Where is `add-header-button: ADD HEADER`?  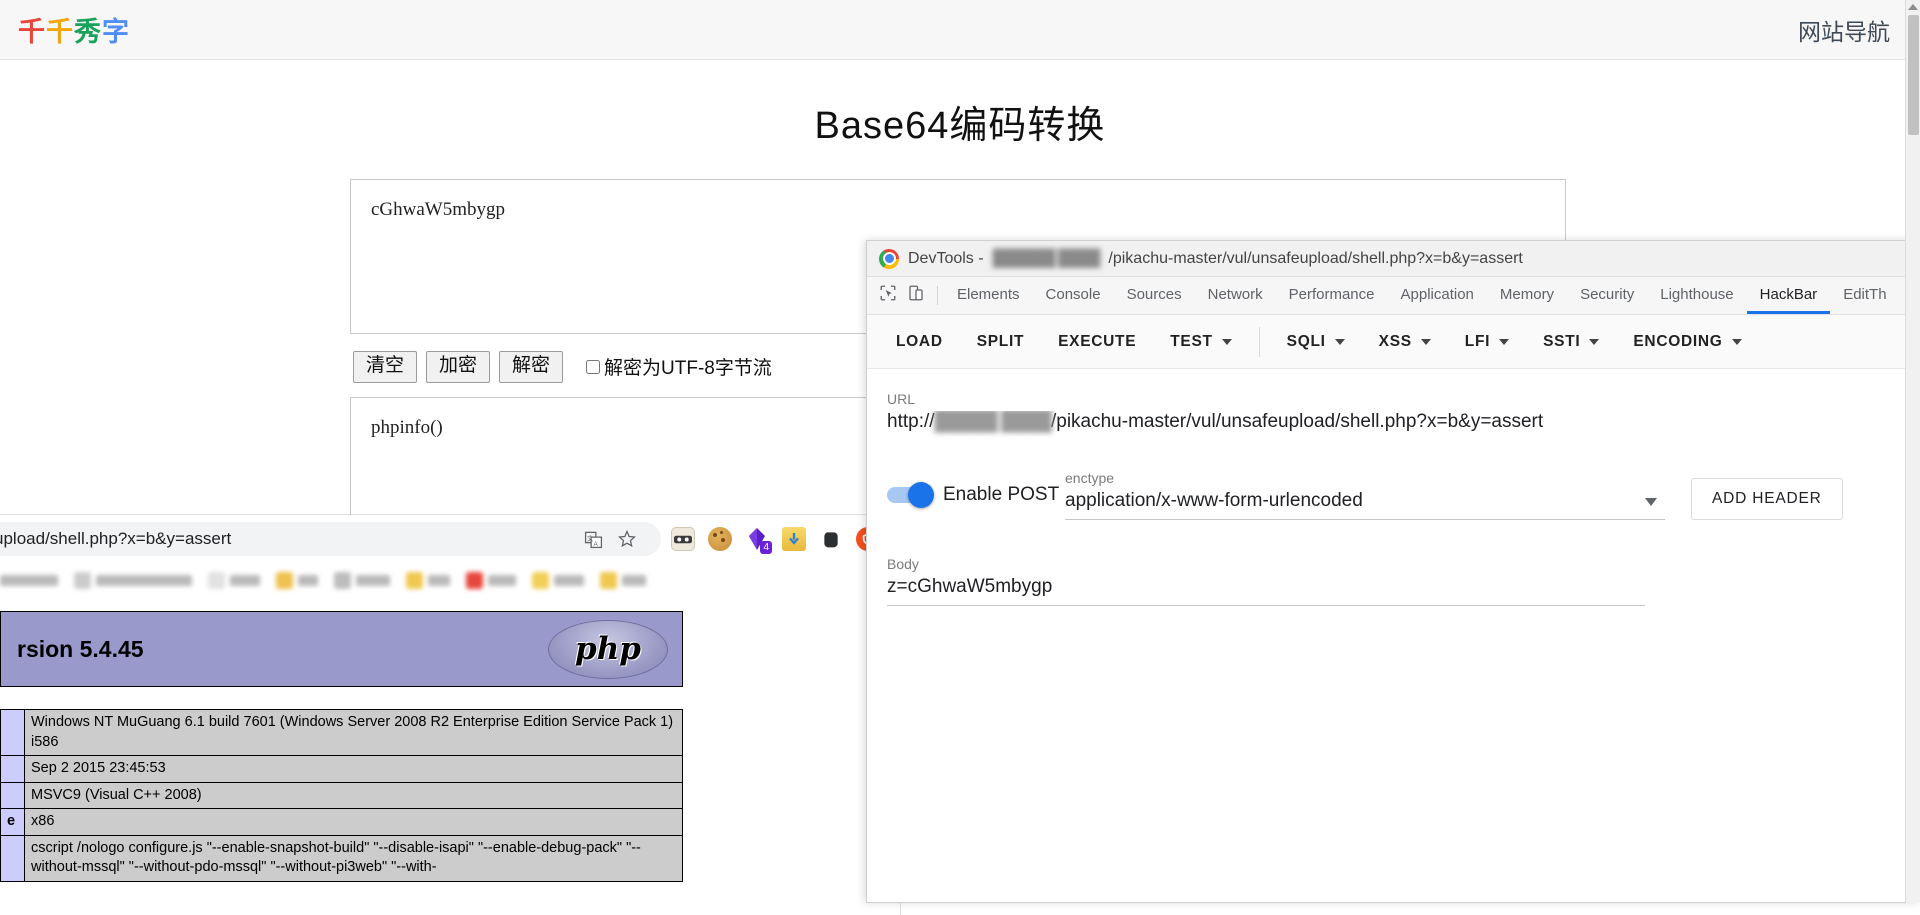 add-header-button: ADD HEADER is located at coordinates (1767, 499).